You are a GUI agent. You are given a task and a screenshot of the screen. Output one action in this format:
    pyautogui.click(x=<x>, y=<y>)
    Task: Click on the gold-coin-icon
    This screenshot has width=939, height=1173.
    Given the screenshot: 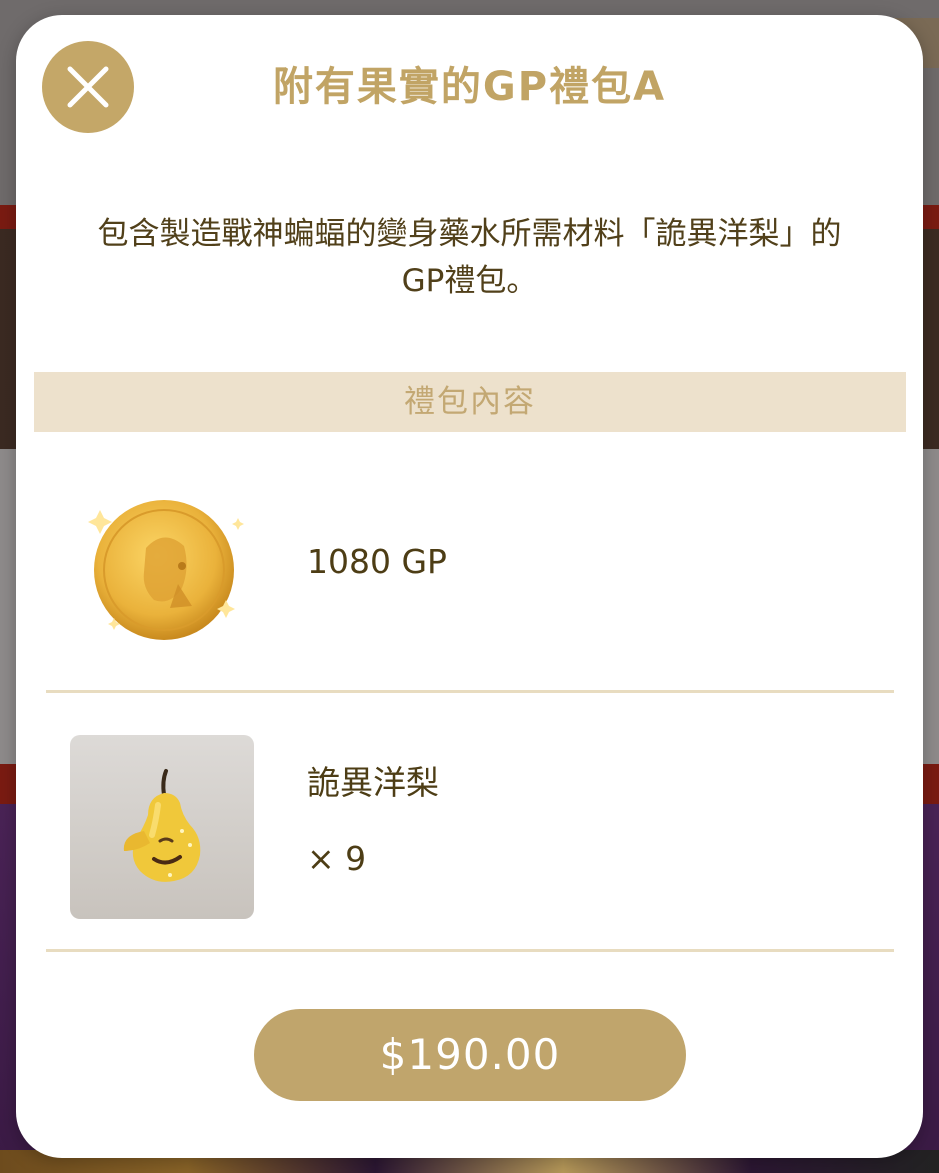 What is the action you would take?
    pyautogui.click(x=166, y=568)
    